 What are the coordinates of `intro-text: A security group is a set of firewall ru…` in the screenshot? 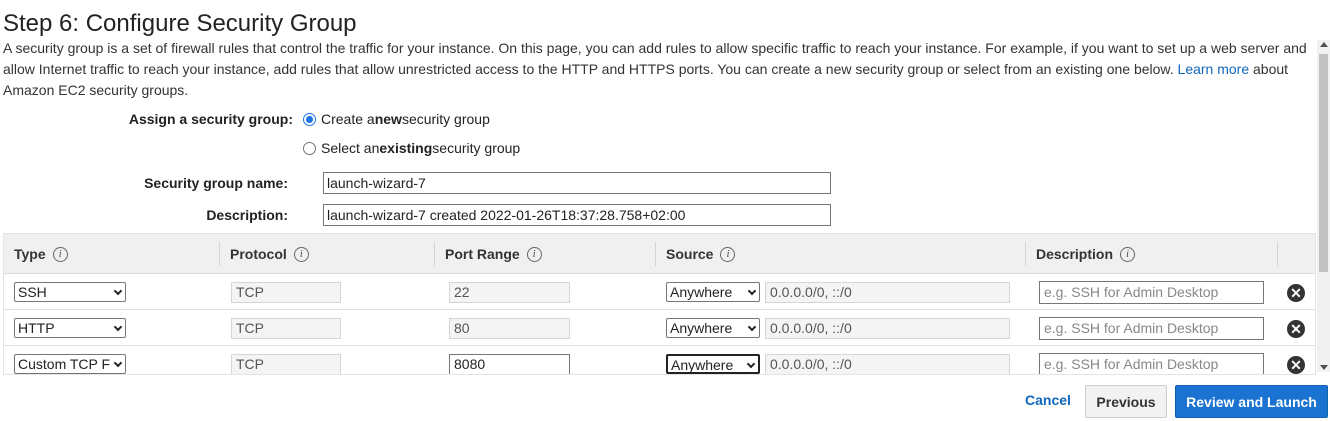 It's located at (655, 58).